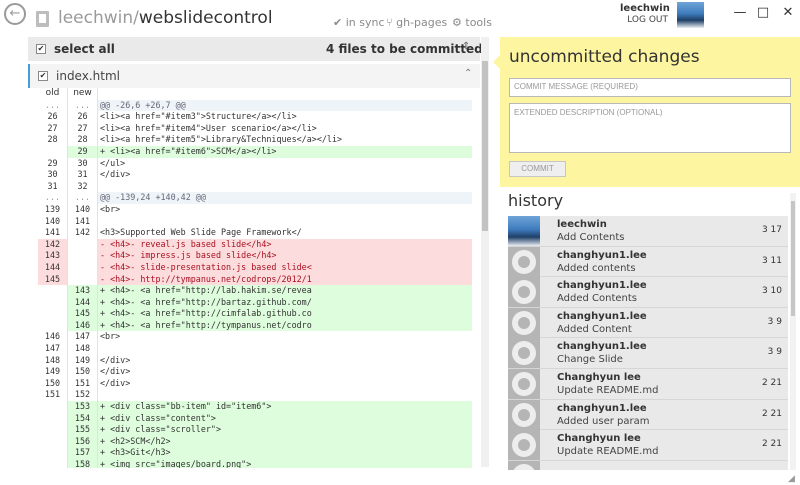 This screenshot has width=800, height=485. I want to click on diff-line: 155 + <div class="scroller">, so click(255, 430).